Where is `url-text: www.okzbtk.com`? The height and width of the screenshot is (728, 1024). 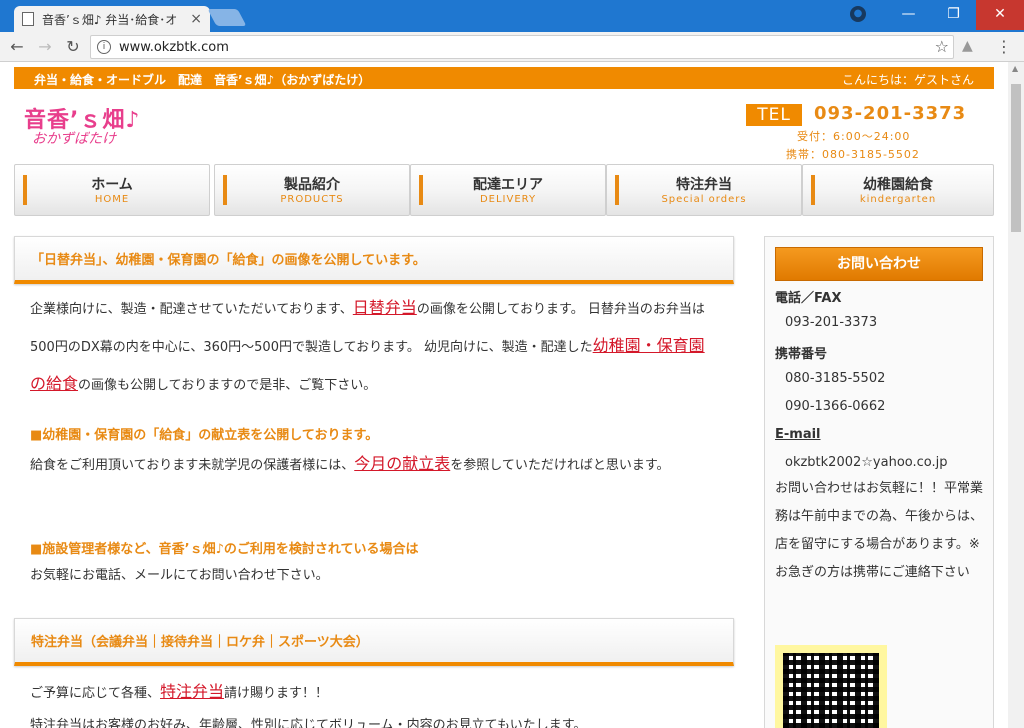
url-text: www.okzbtk.com is located at coordinates (174, 47).